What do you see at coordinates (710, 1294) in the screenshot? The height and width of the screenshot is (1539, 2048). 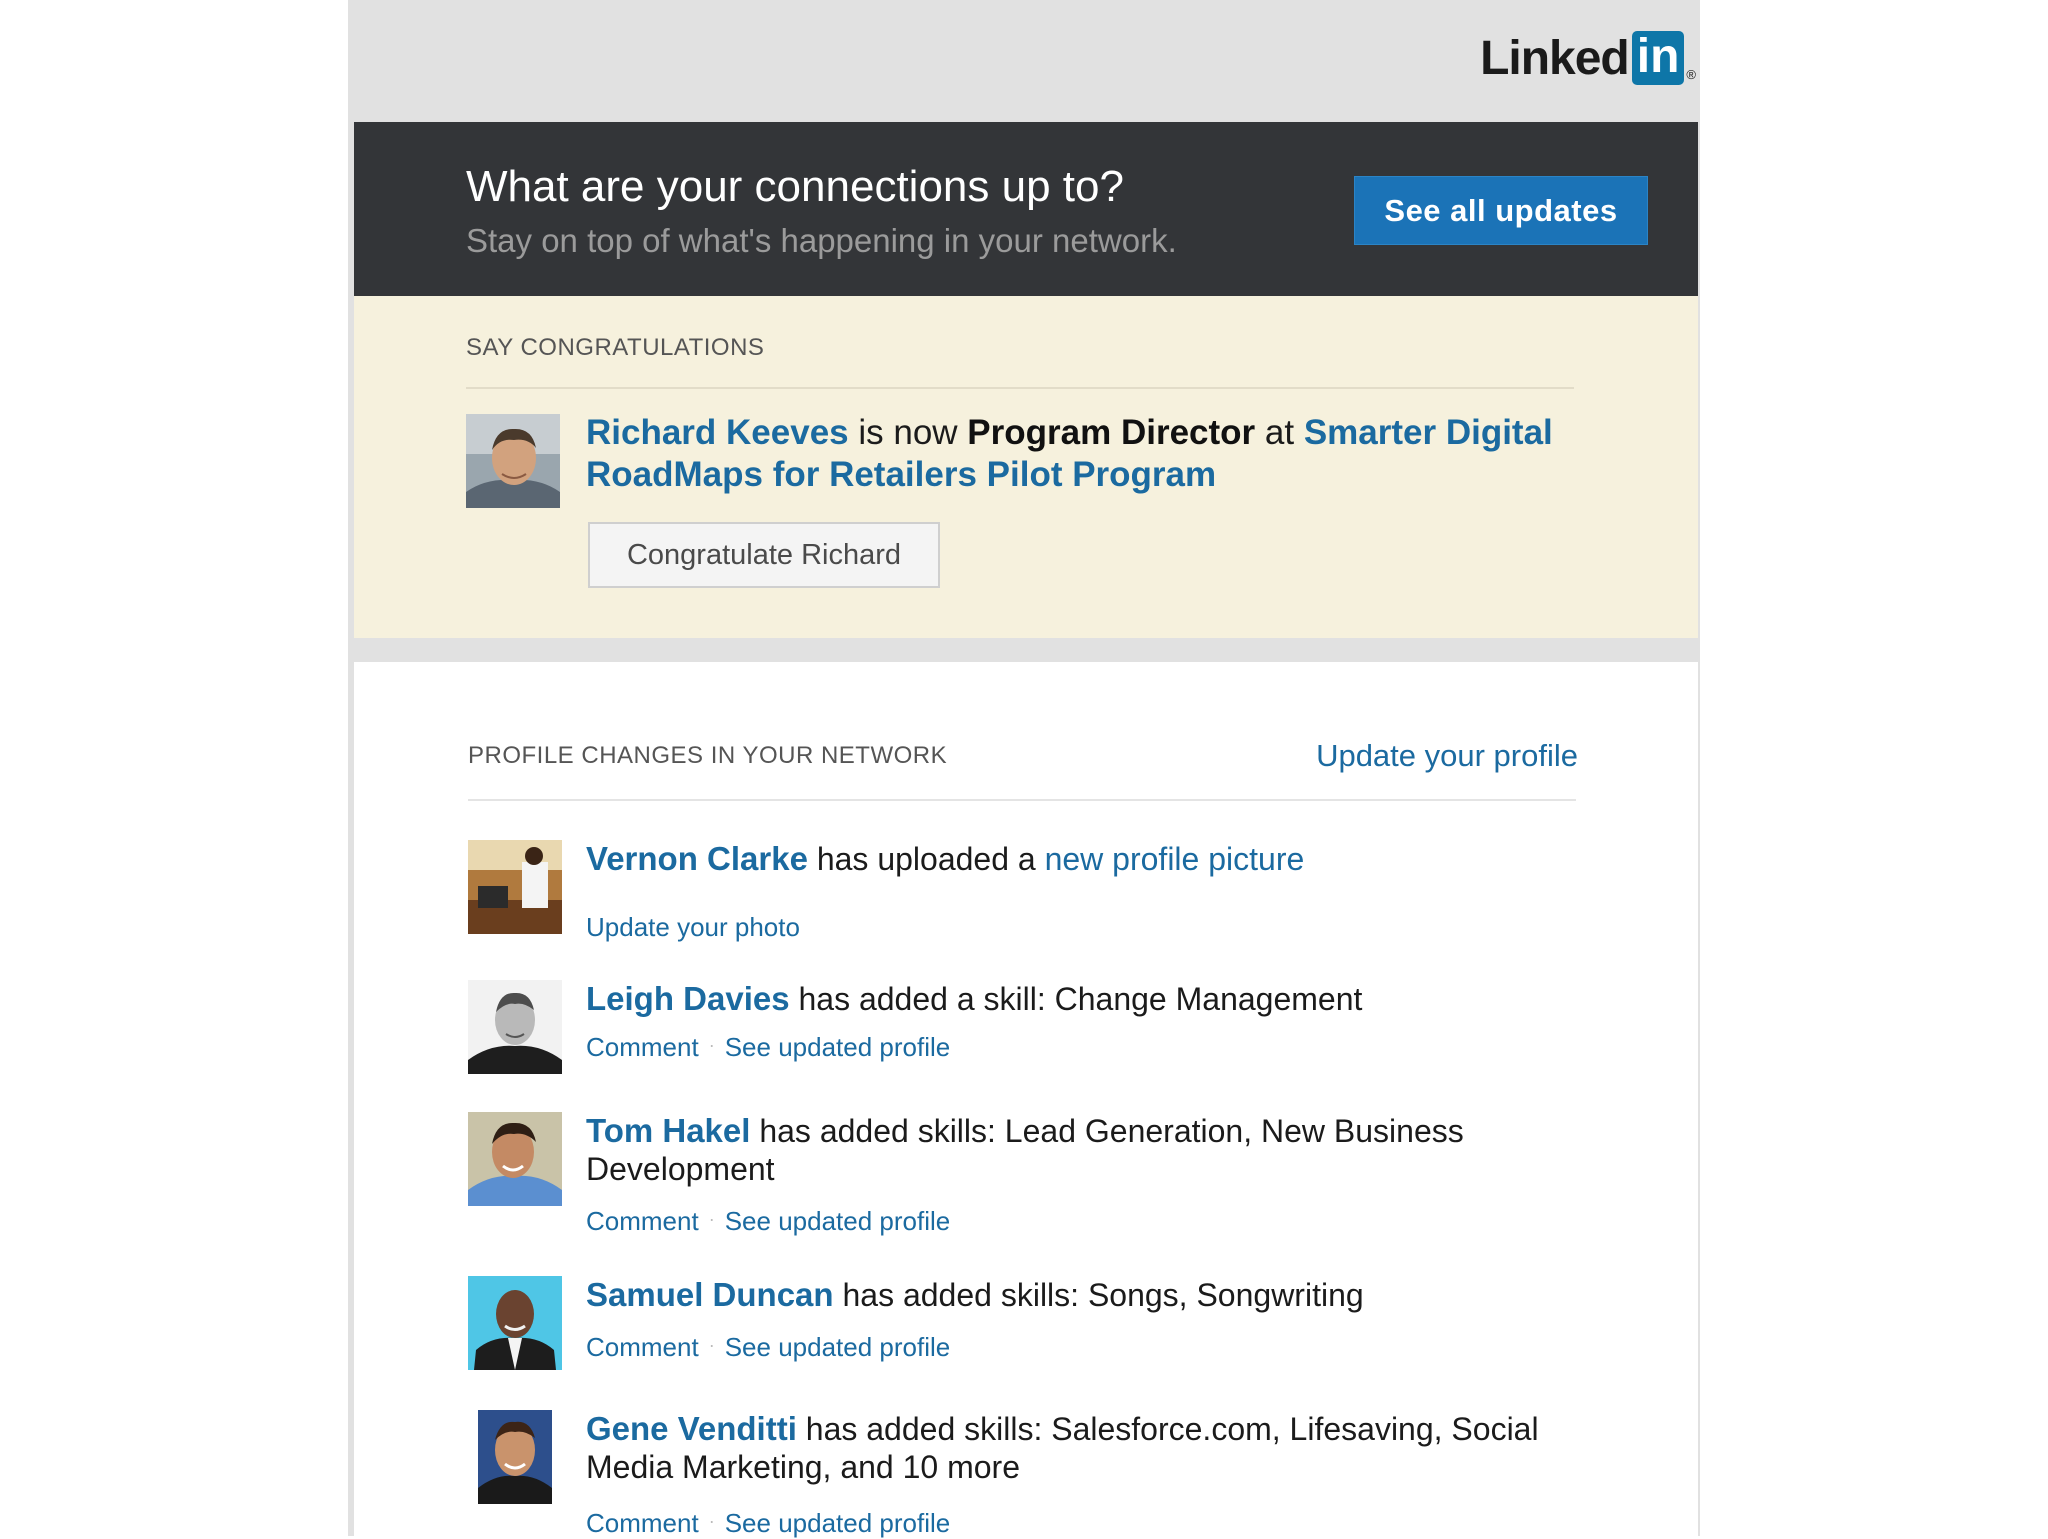 I see `person-name-link: Samuel Duncan` at bounding box center [710, 1294].